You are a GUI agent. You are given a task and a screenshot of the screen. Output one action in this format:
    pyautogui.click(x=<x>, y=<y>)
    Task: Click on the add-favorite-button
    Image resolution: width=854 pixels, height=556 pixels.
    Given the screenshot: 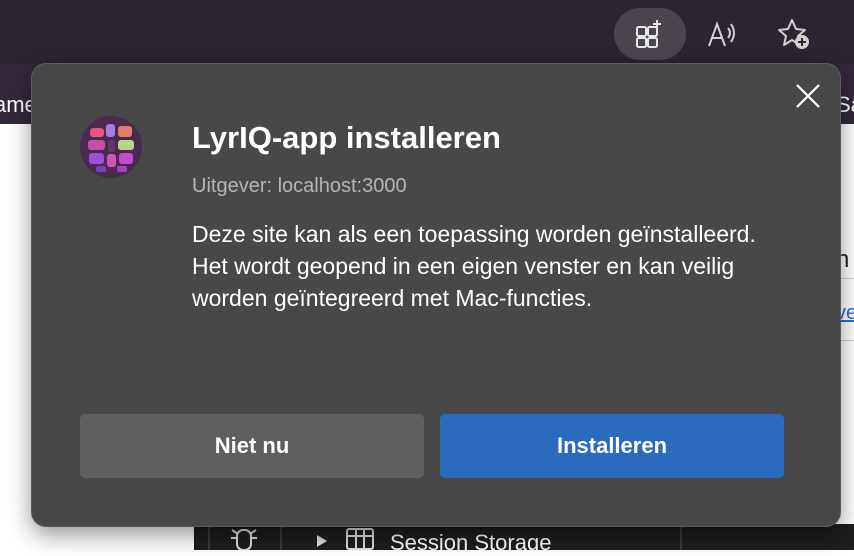 What is the action you would take?
    pyautogui.click(x=794, y=34)
    